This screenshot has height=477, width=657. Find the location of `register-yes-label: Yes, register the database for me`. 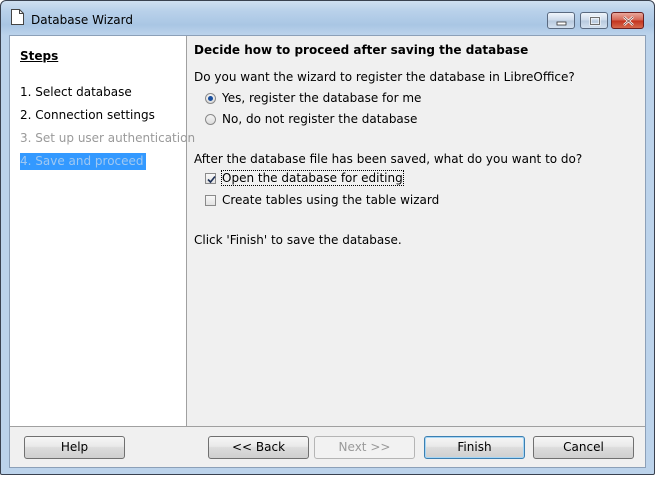

register-yes-label: Yes, register the database for me is located at coordinates (322, 98).